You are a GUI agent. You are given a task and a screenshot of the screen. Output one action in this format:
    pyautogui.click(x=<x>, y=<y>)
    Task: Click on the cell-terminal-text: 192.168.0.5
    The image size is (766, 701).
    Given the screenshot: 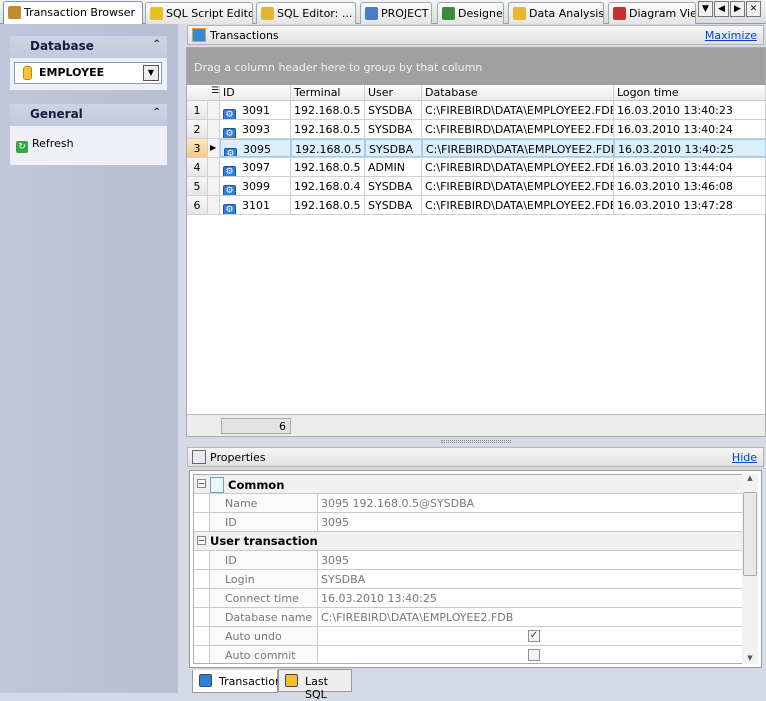 What is the action you would take?
    pyautogui.click(x=327, y=167)
    